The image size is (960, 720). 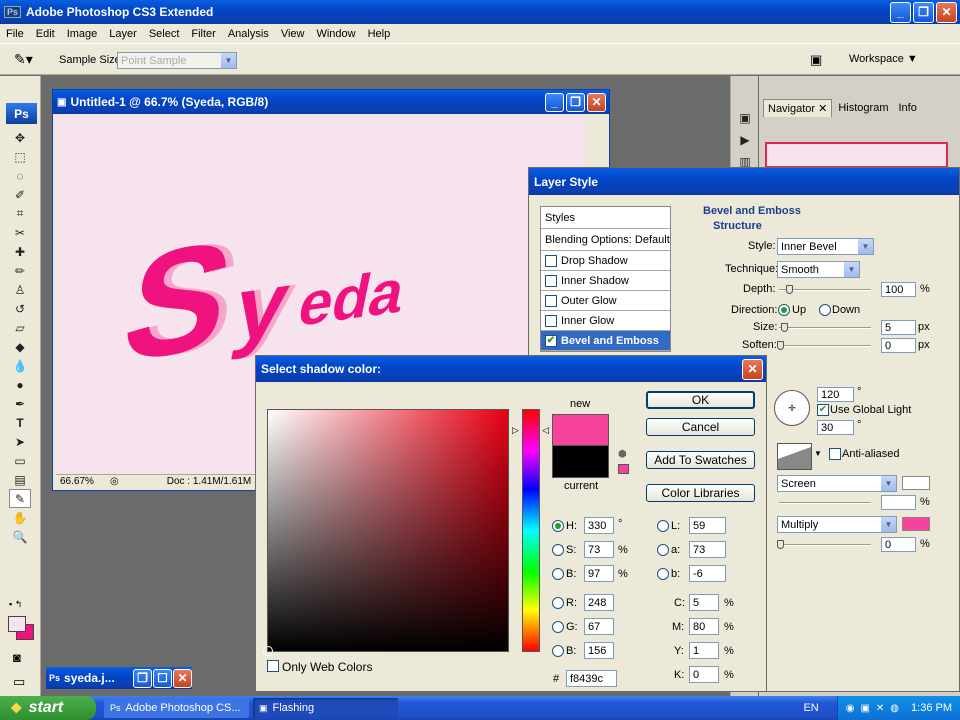 I want to click on paint-bucket-tool-icon: ◆, so click(x=20, y=346).